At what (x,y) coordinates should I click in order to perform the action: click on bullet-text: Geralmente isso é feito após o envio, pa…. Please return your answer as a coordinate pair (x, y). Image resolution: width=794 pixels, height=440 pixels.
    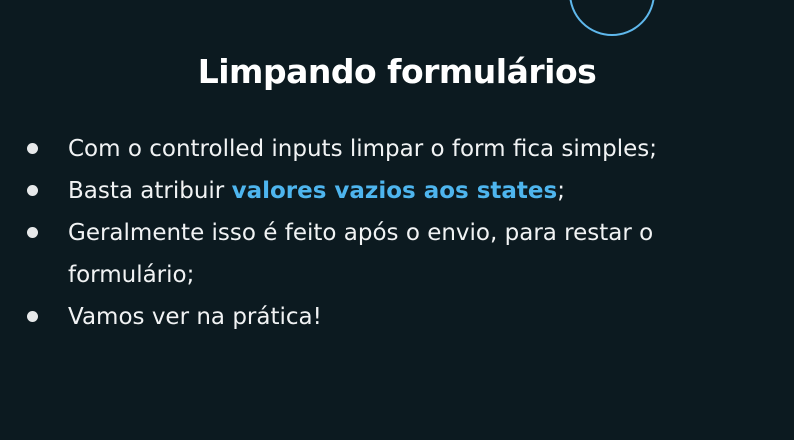
    Looking at the image, I should click on (361, 254).